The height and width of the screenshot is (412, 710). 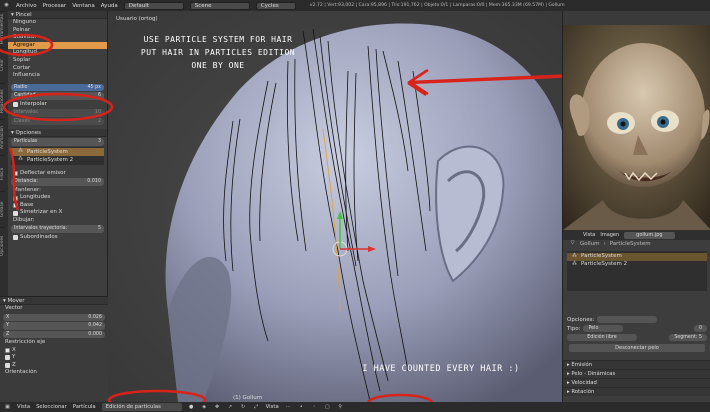 I want to click on section-rotation: ▸ Rotación, so click(x=636, y=391).